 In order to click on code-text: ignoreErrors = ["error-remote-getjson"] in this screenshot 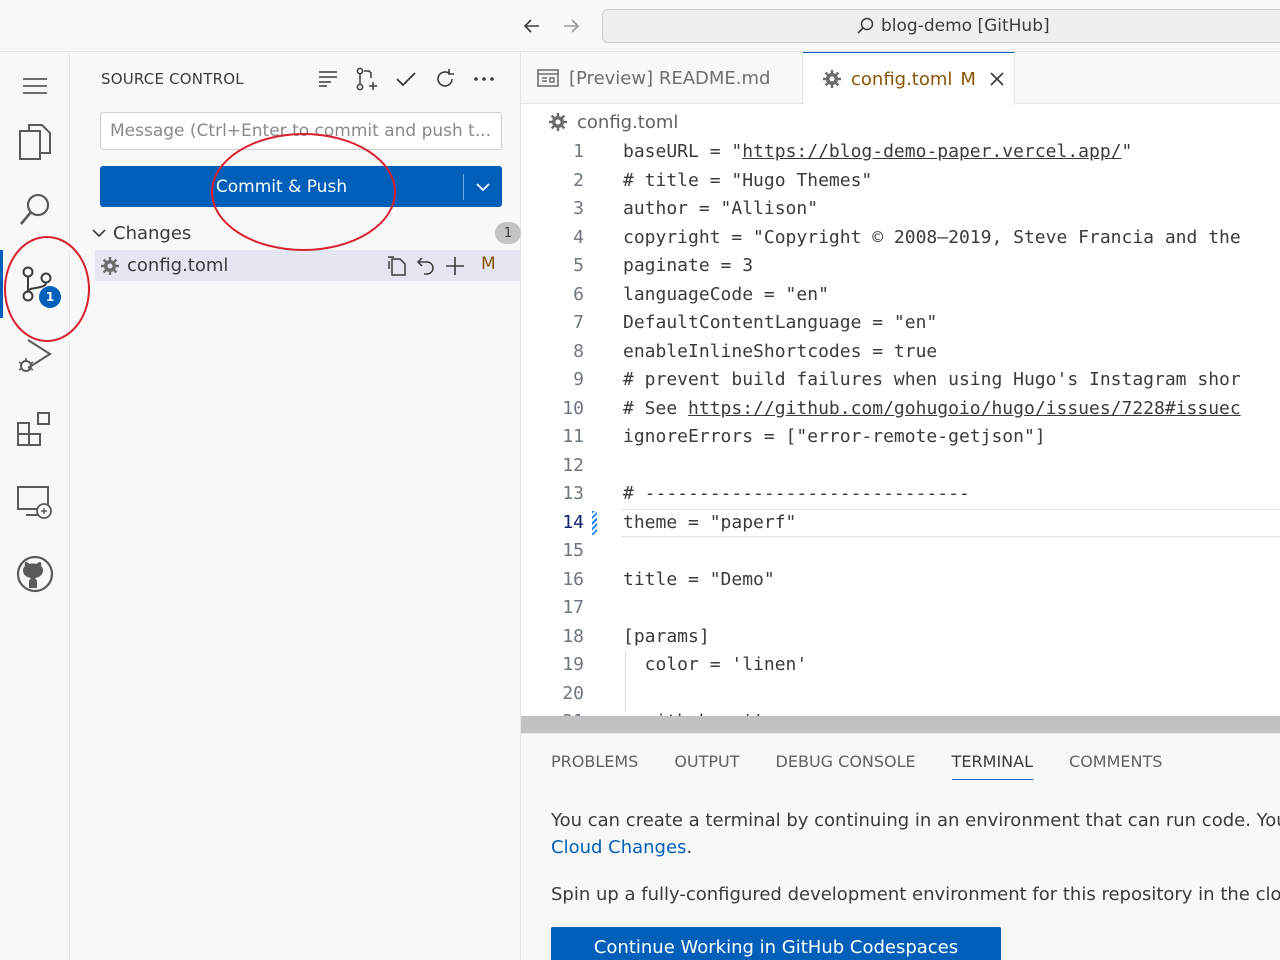, I will do `click(834, 437)`.